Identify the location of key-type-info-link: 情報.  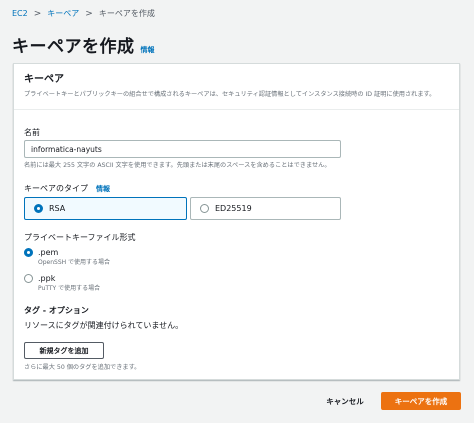
(103, 189).